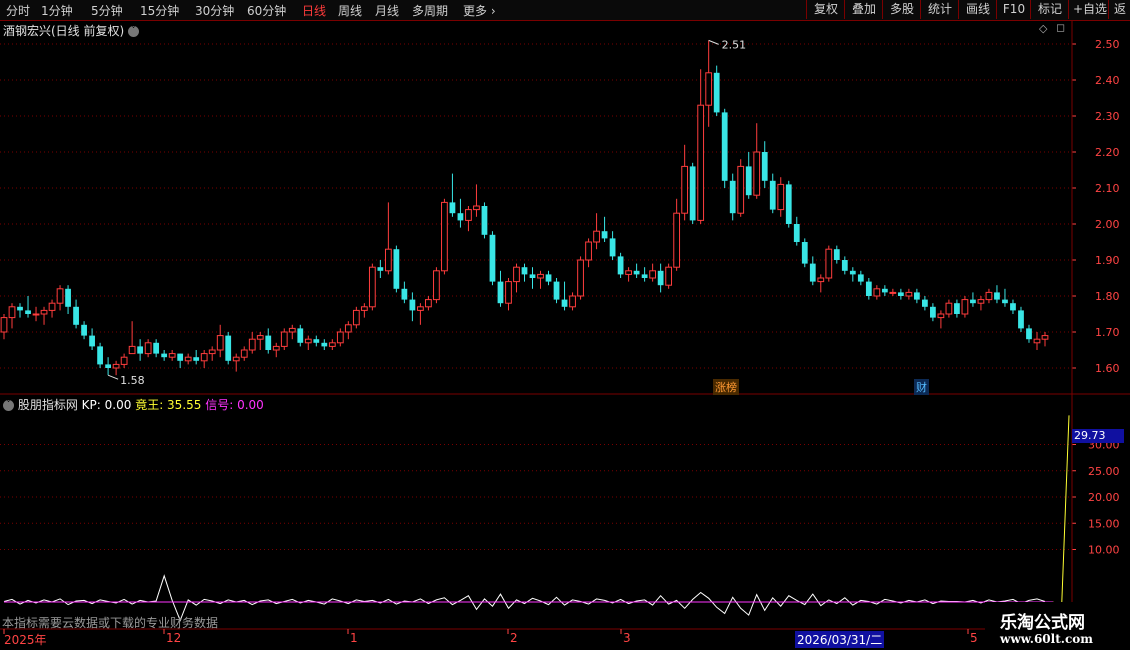  I want to click on price-tick-label: 2.10, so click(1107, 188).